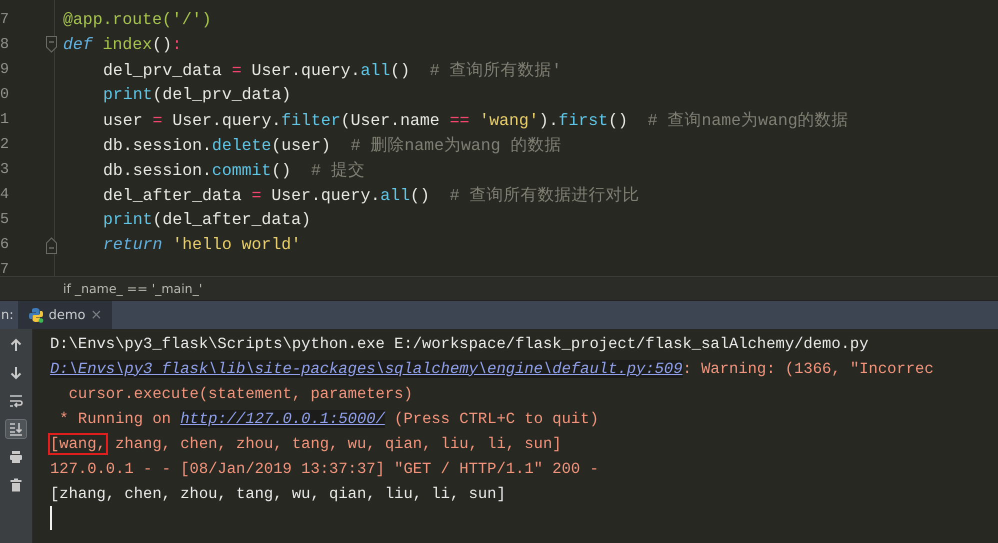 The height and width of the screenshot is (543, 998). Describe the element at coordinates (127, 44) in the screenshot. I see `function-name: index` at that location.